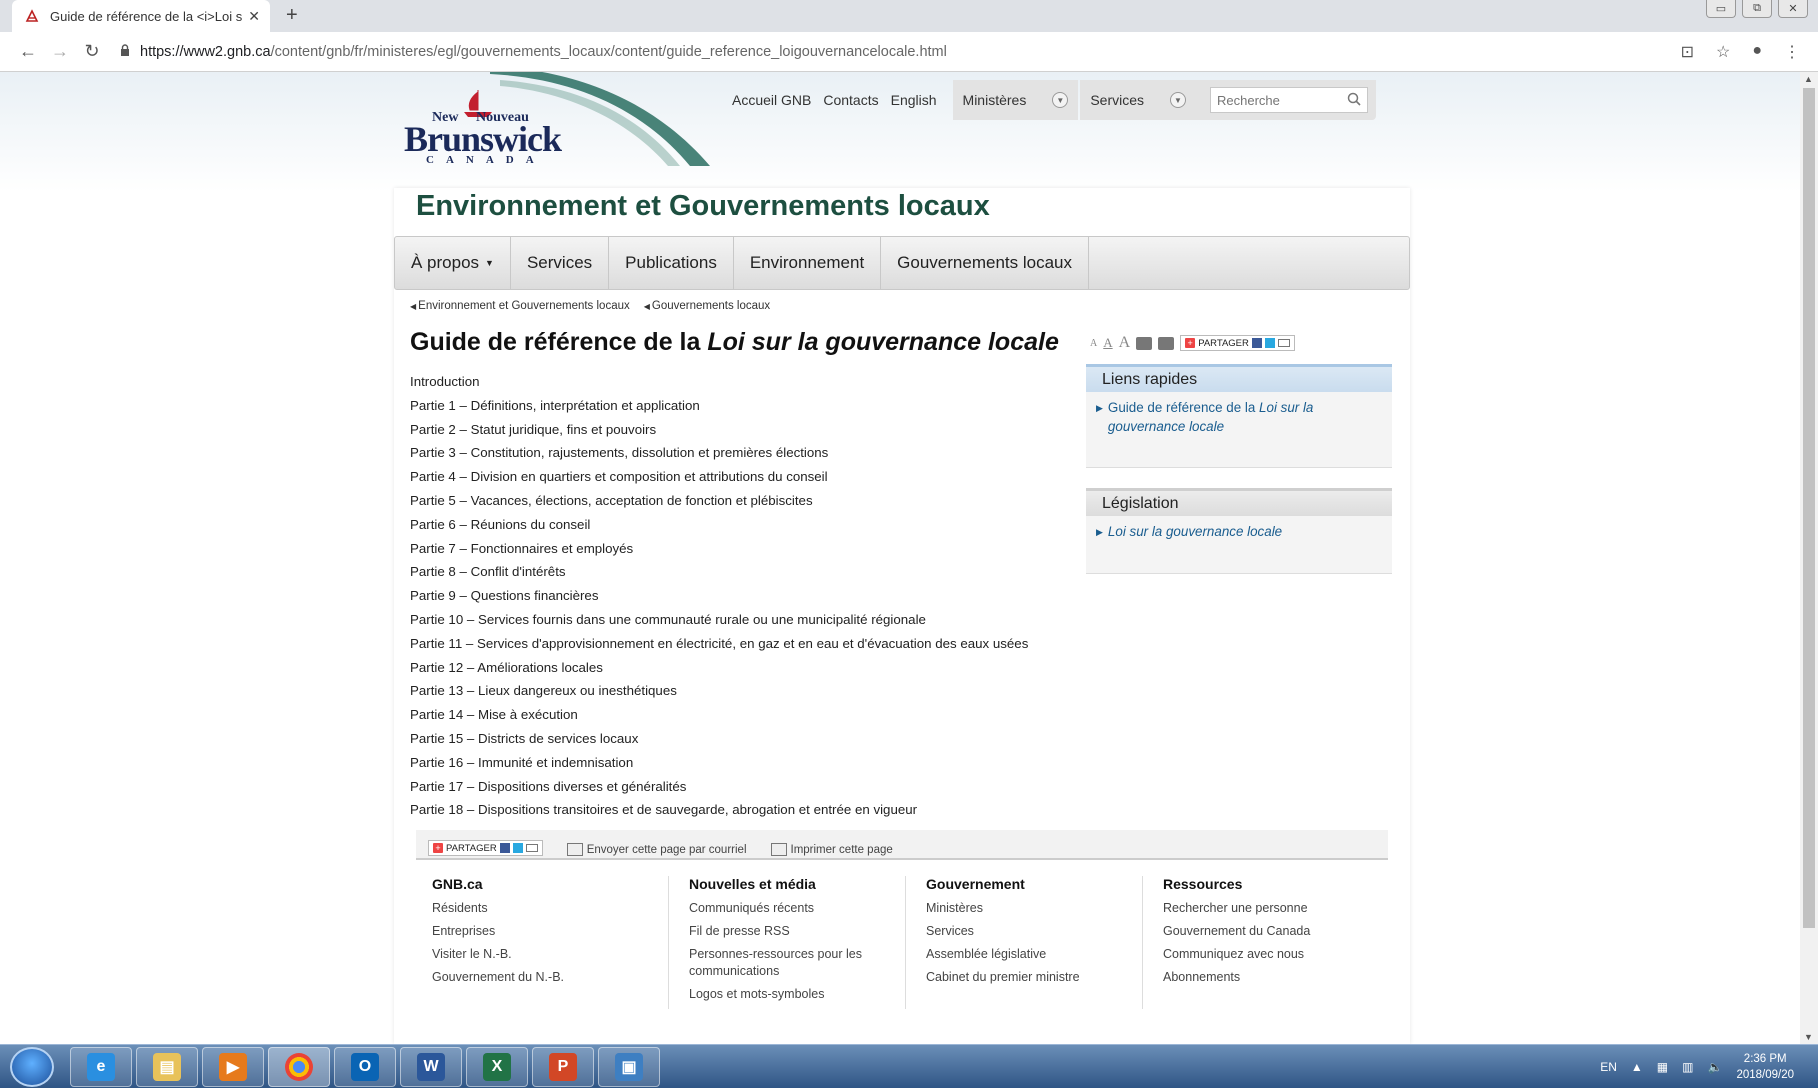  I want to click on footer-link: Gouvernement du N.-B., so click(545, 977).